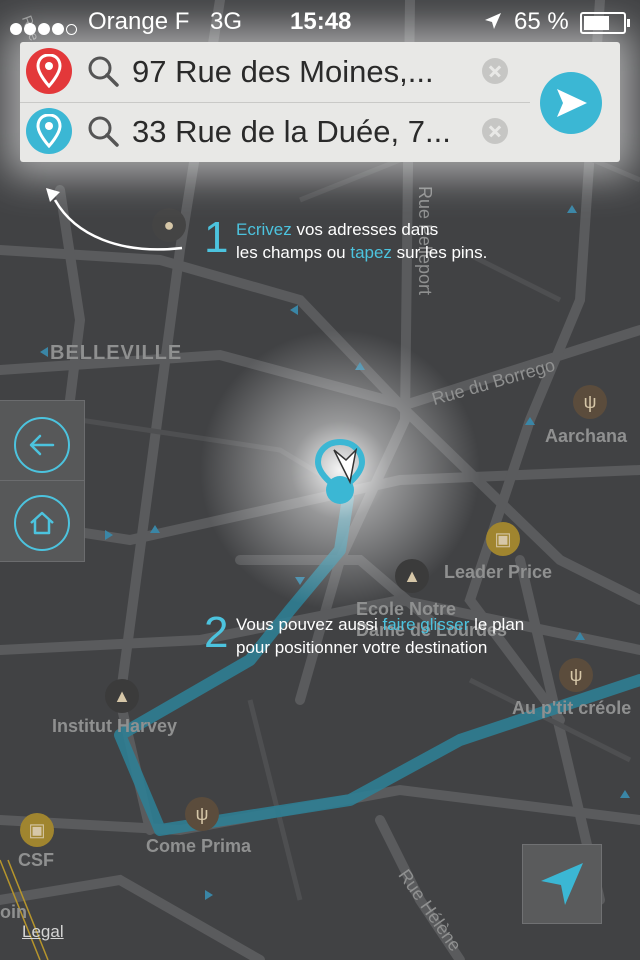  I want to click on network-label: 3G, so click(226, 21).